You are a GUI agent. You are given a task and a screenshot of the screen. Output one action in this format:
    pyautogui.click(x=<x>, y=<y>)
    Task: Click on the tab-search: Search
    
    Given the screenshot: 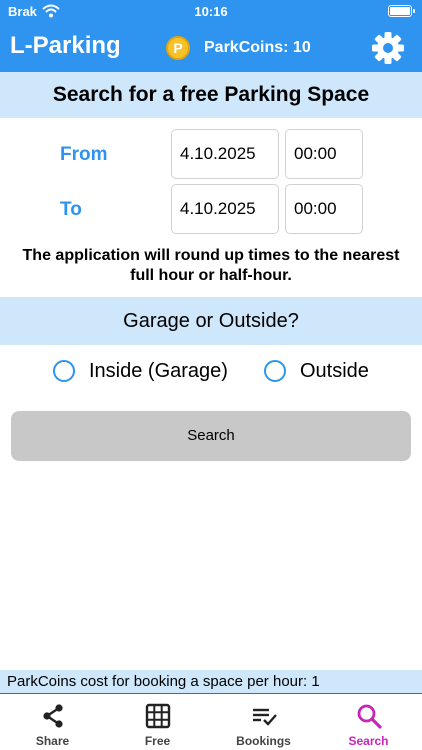 What is the action you would take?
    pyautogui.click(x=368, y=722)
    